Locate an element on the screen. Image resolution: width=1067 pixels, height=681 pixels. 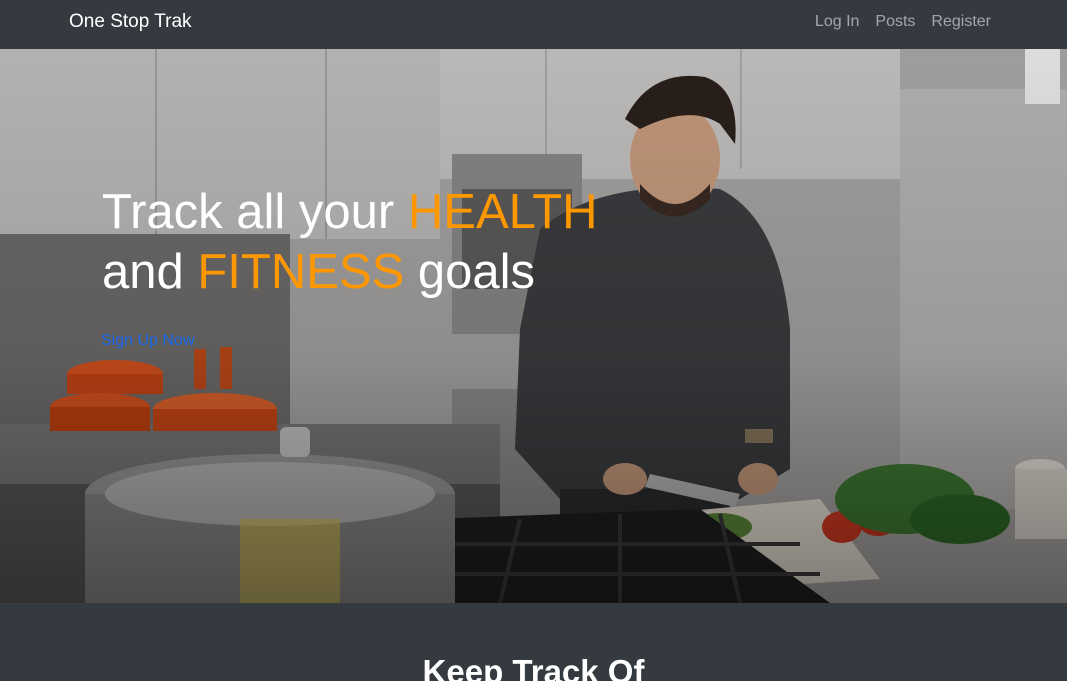
sign-up-link: Sign Up Now is located at coordinates (147, 341).